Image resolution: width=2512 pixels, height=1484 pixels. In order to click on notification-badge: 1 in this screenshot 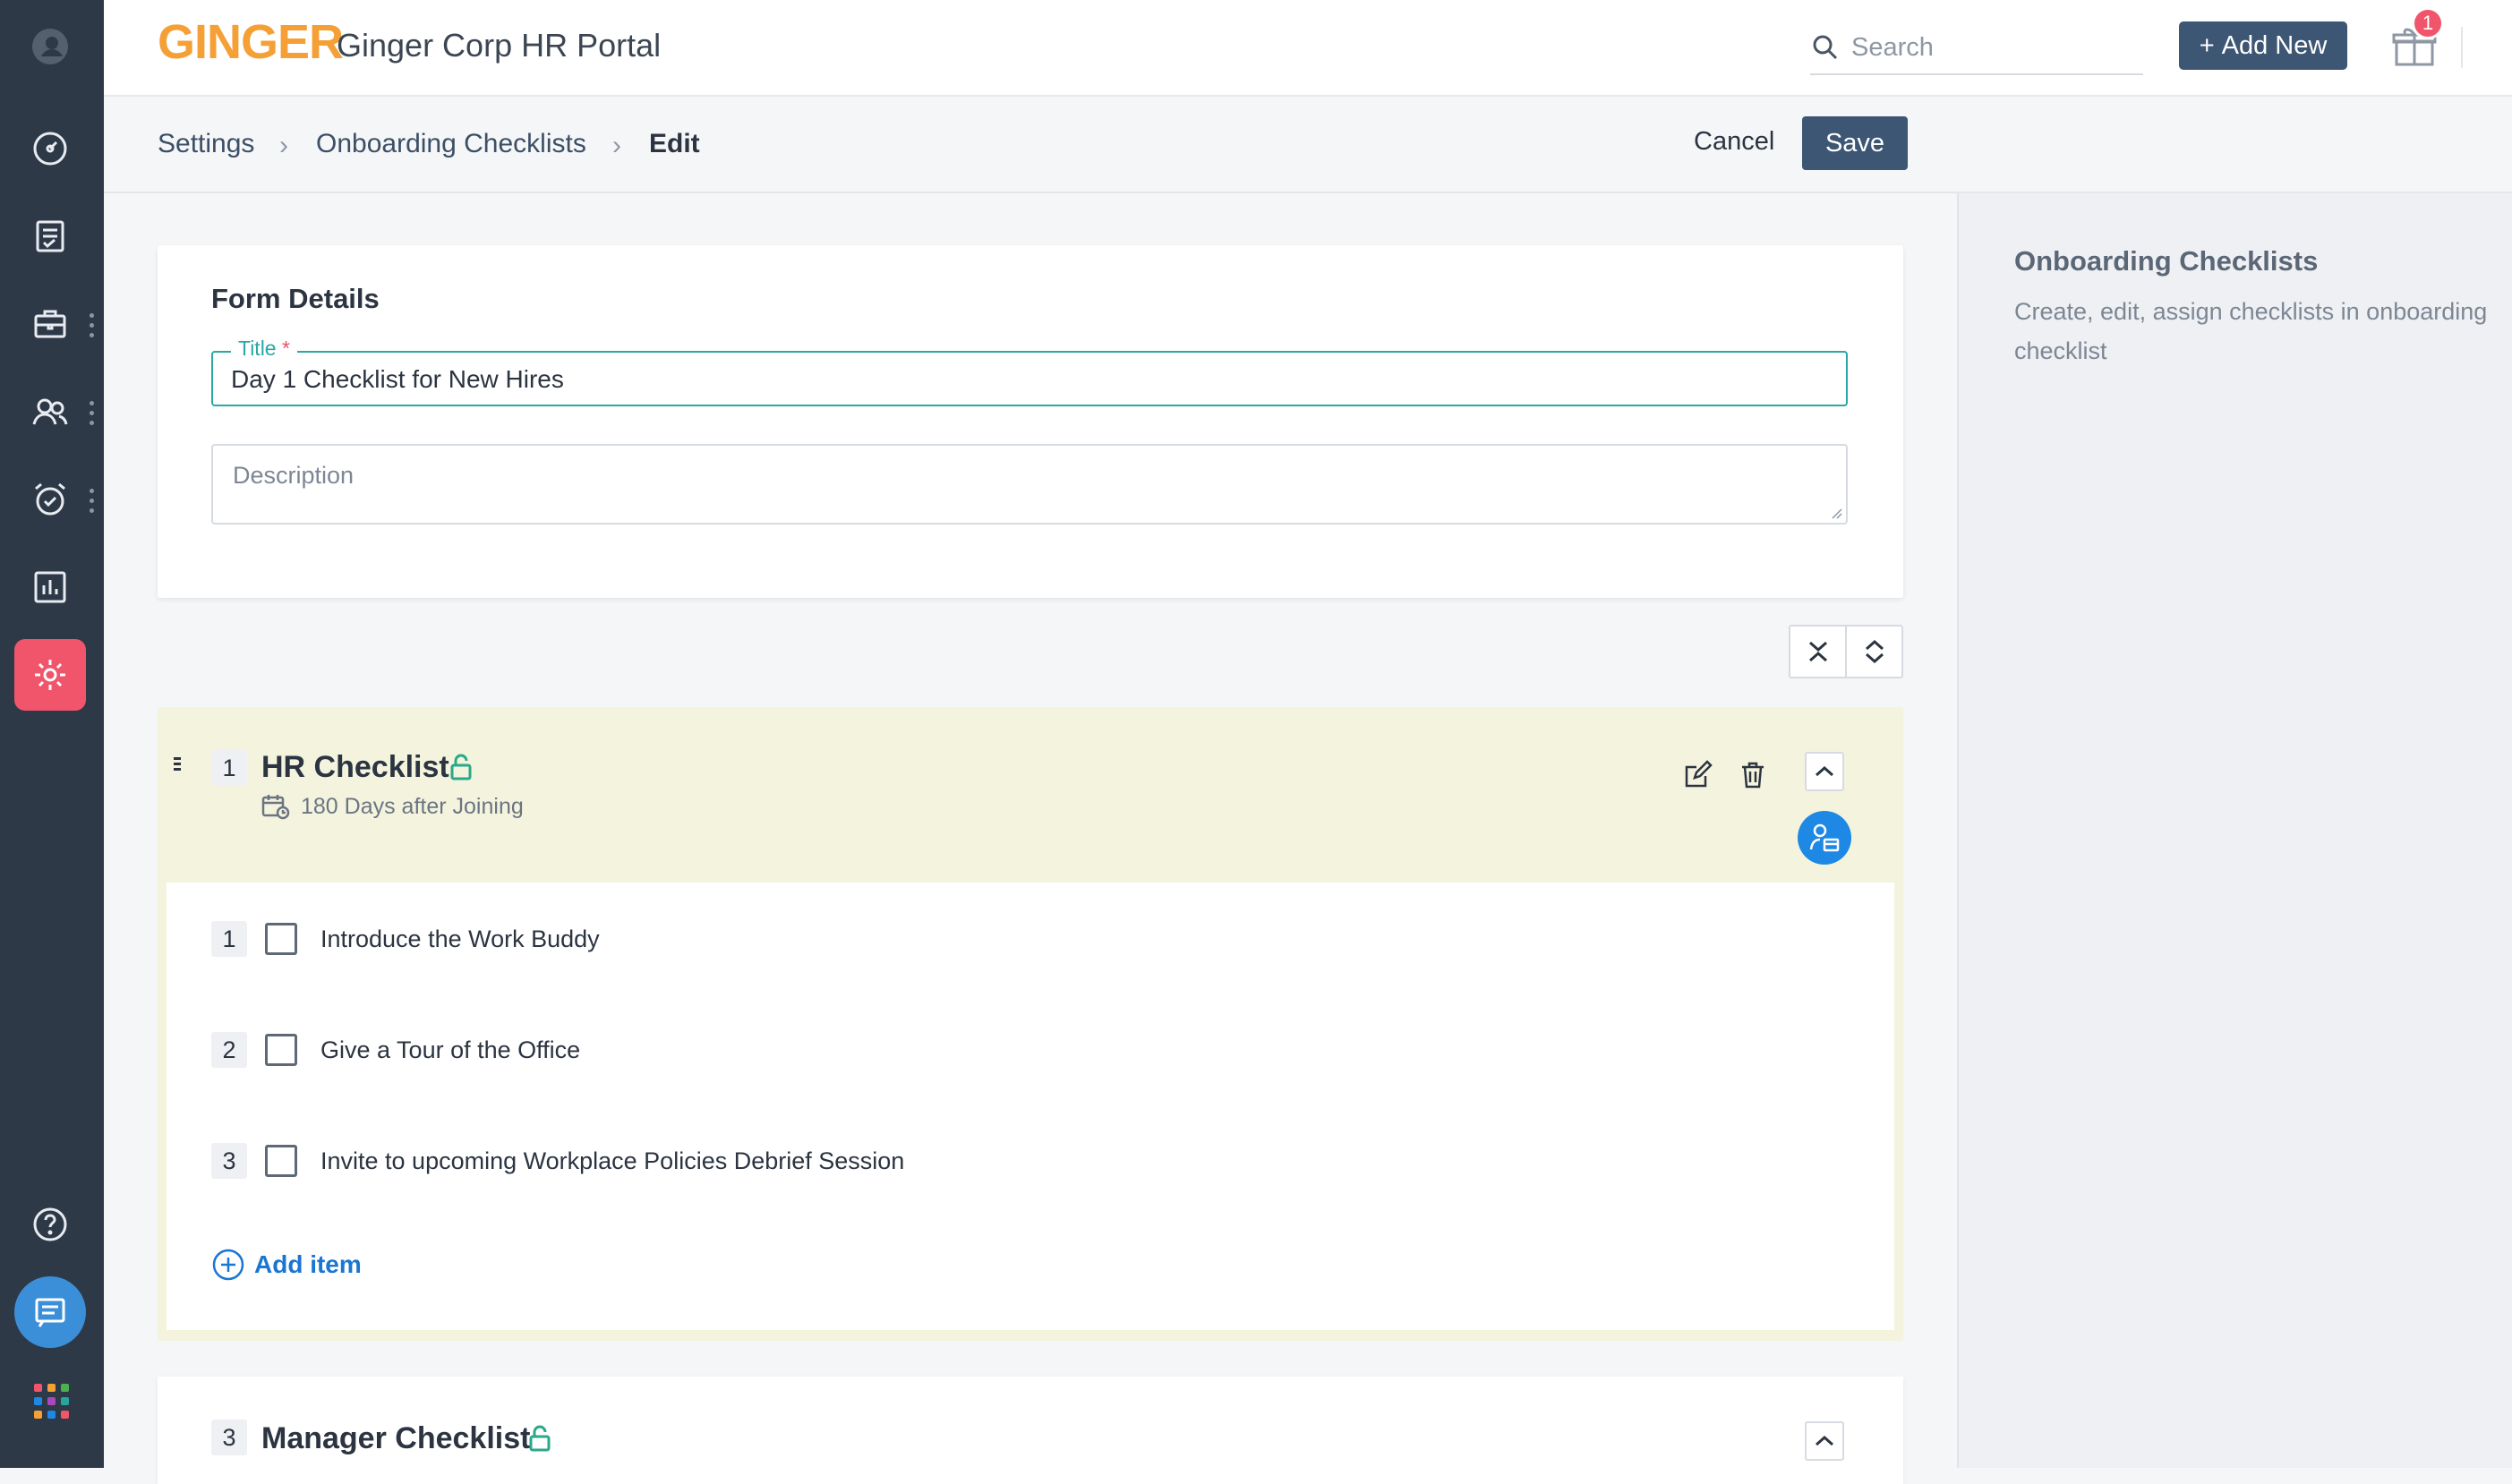, I will do `click(2428, 23)`.